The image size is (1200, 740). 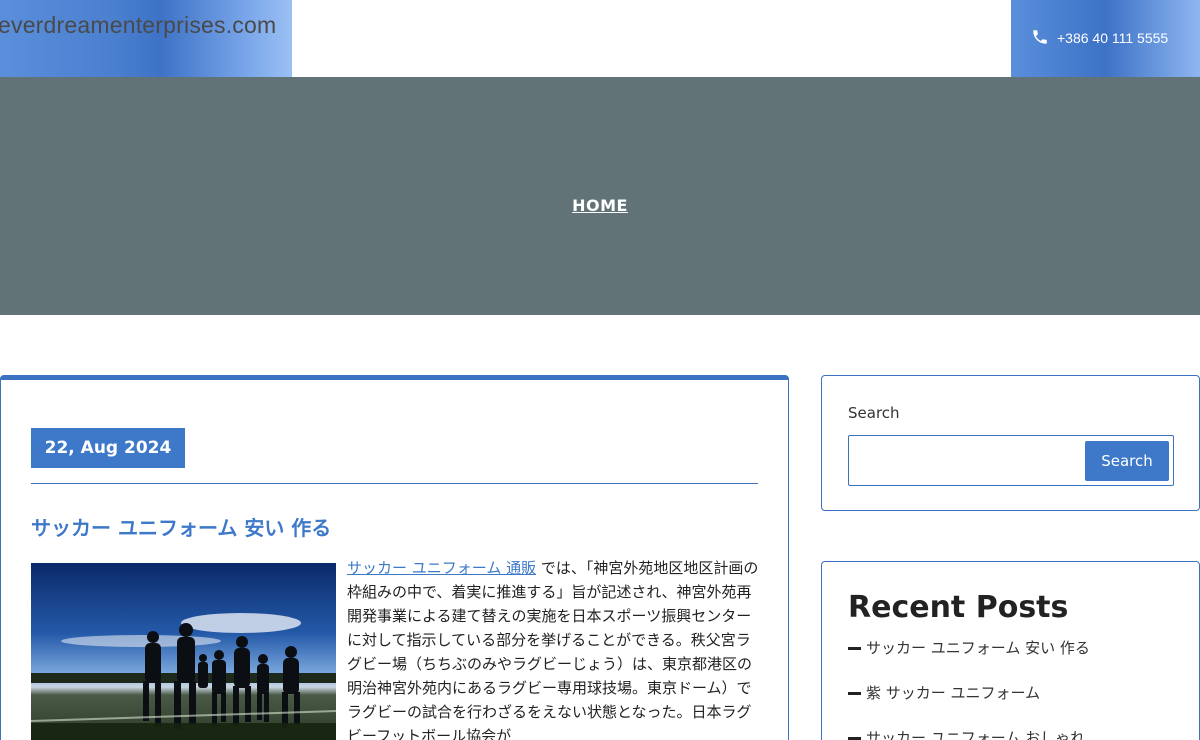 I want to click on list-item: サッカー ユニフォーム 安い 作る, so click(x=969, y=659).